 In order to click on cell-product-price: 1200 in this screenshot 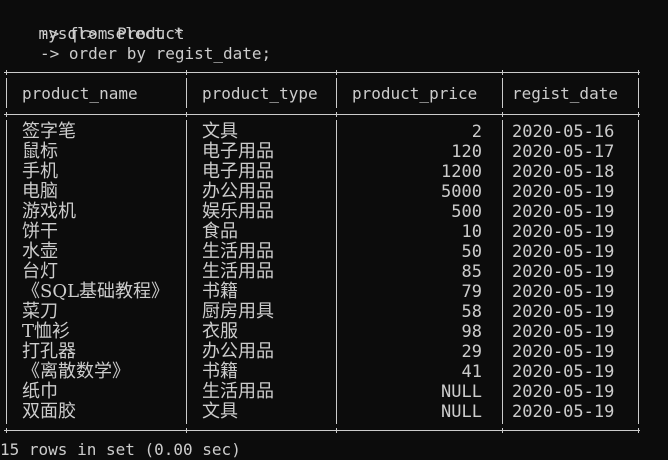, I will do `click(461, 172)`.